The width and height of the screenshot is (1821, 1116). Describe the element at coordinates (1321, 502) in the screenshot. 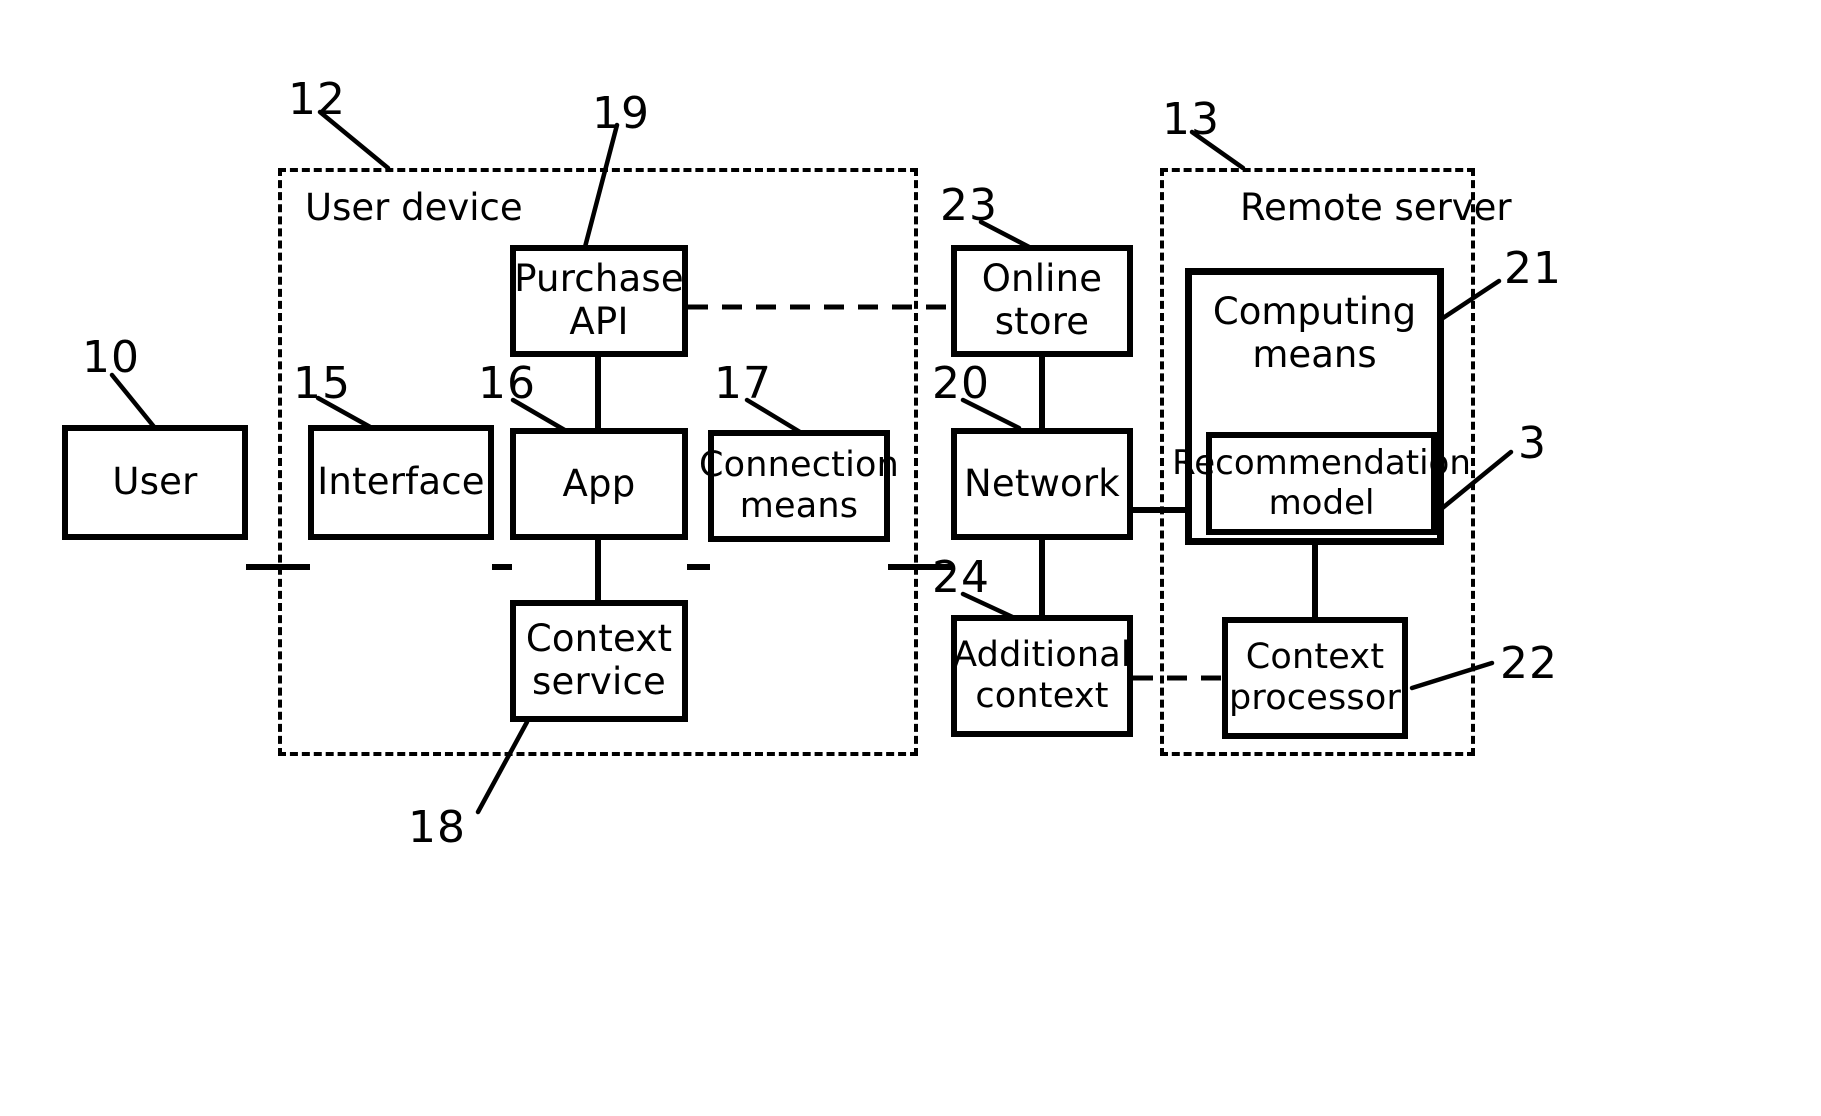

I see `recommendation-model-line2: model` at that location.